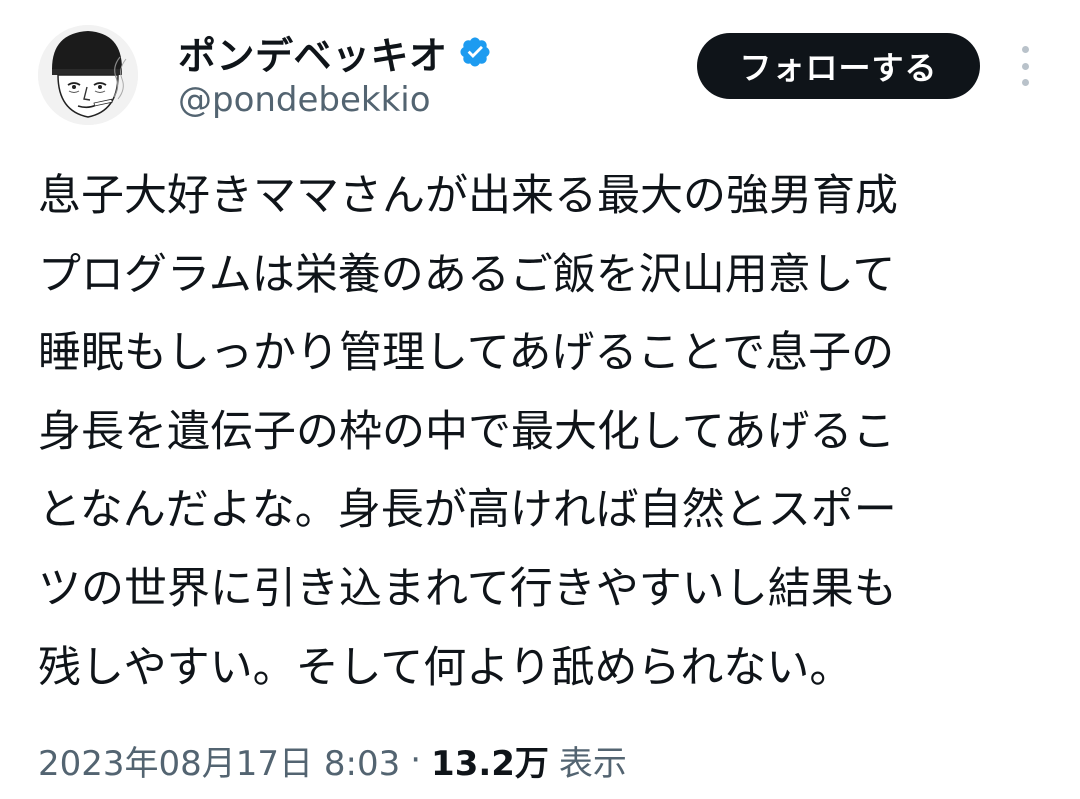 This screenshot has width=1080, height=799. I want to click on views-count: 13.2万, so click(490, 760).